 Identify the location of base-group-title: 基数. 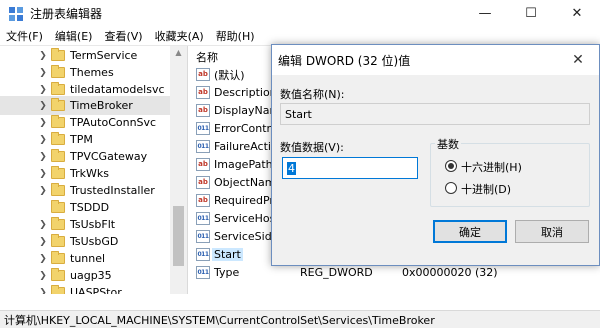
(448, 144).